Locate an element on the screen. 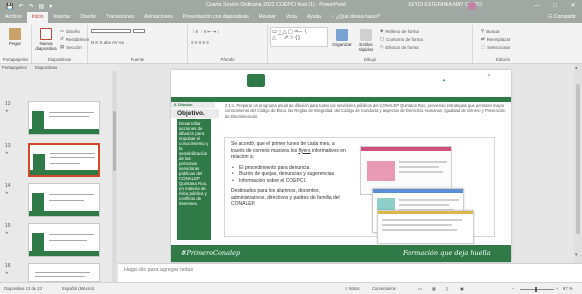 This screenshot has height=294, width=582. customize-qat-icon: ▾ is located at coordinates (50, 6).